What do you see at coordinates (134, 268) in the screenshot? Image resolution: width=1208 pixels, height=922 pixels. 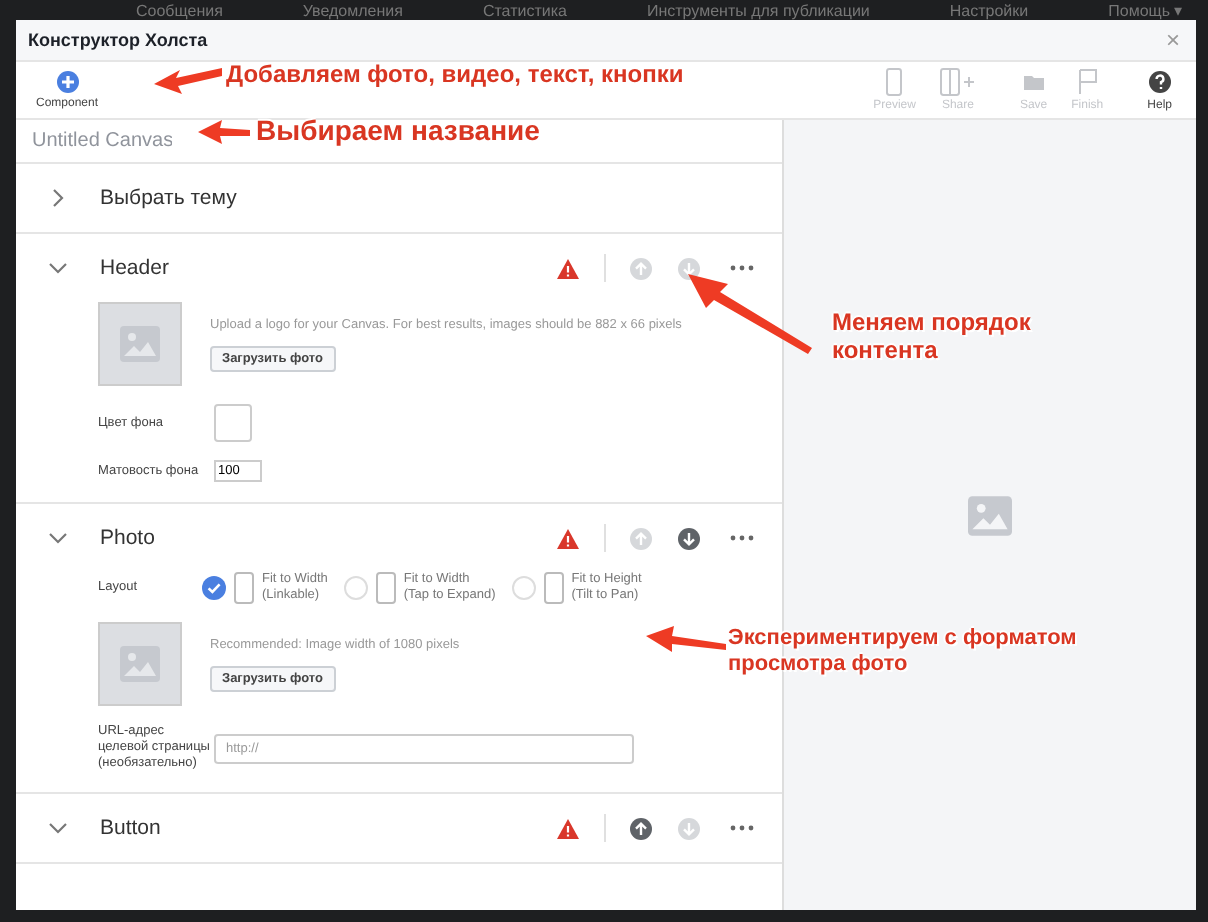 I see `section-title: Header` at bounding box center [134, 268].